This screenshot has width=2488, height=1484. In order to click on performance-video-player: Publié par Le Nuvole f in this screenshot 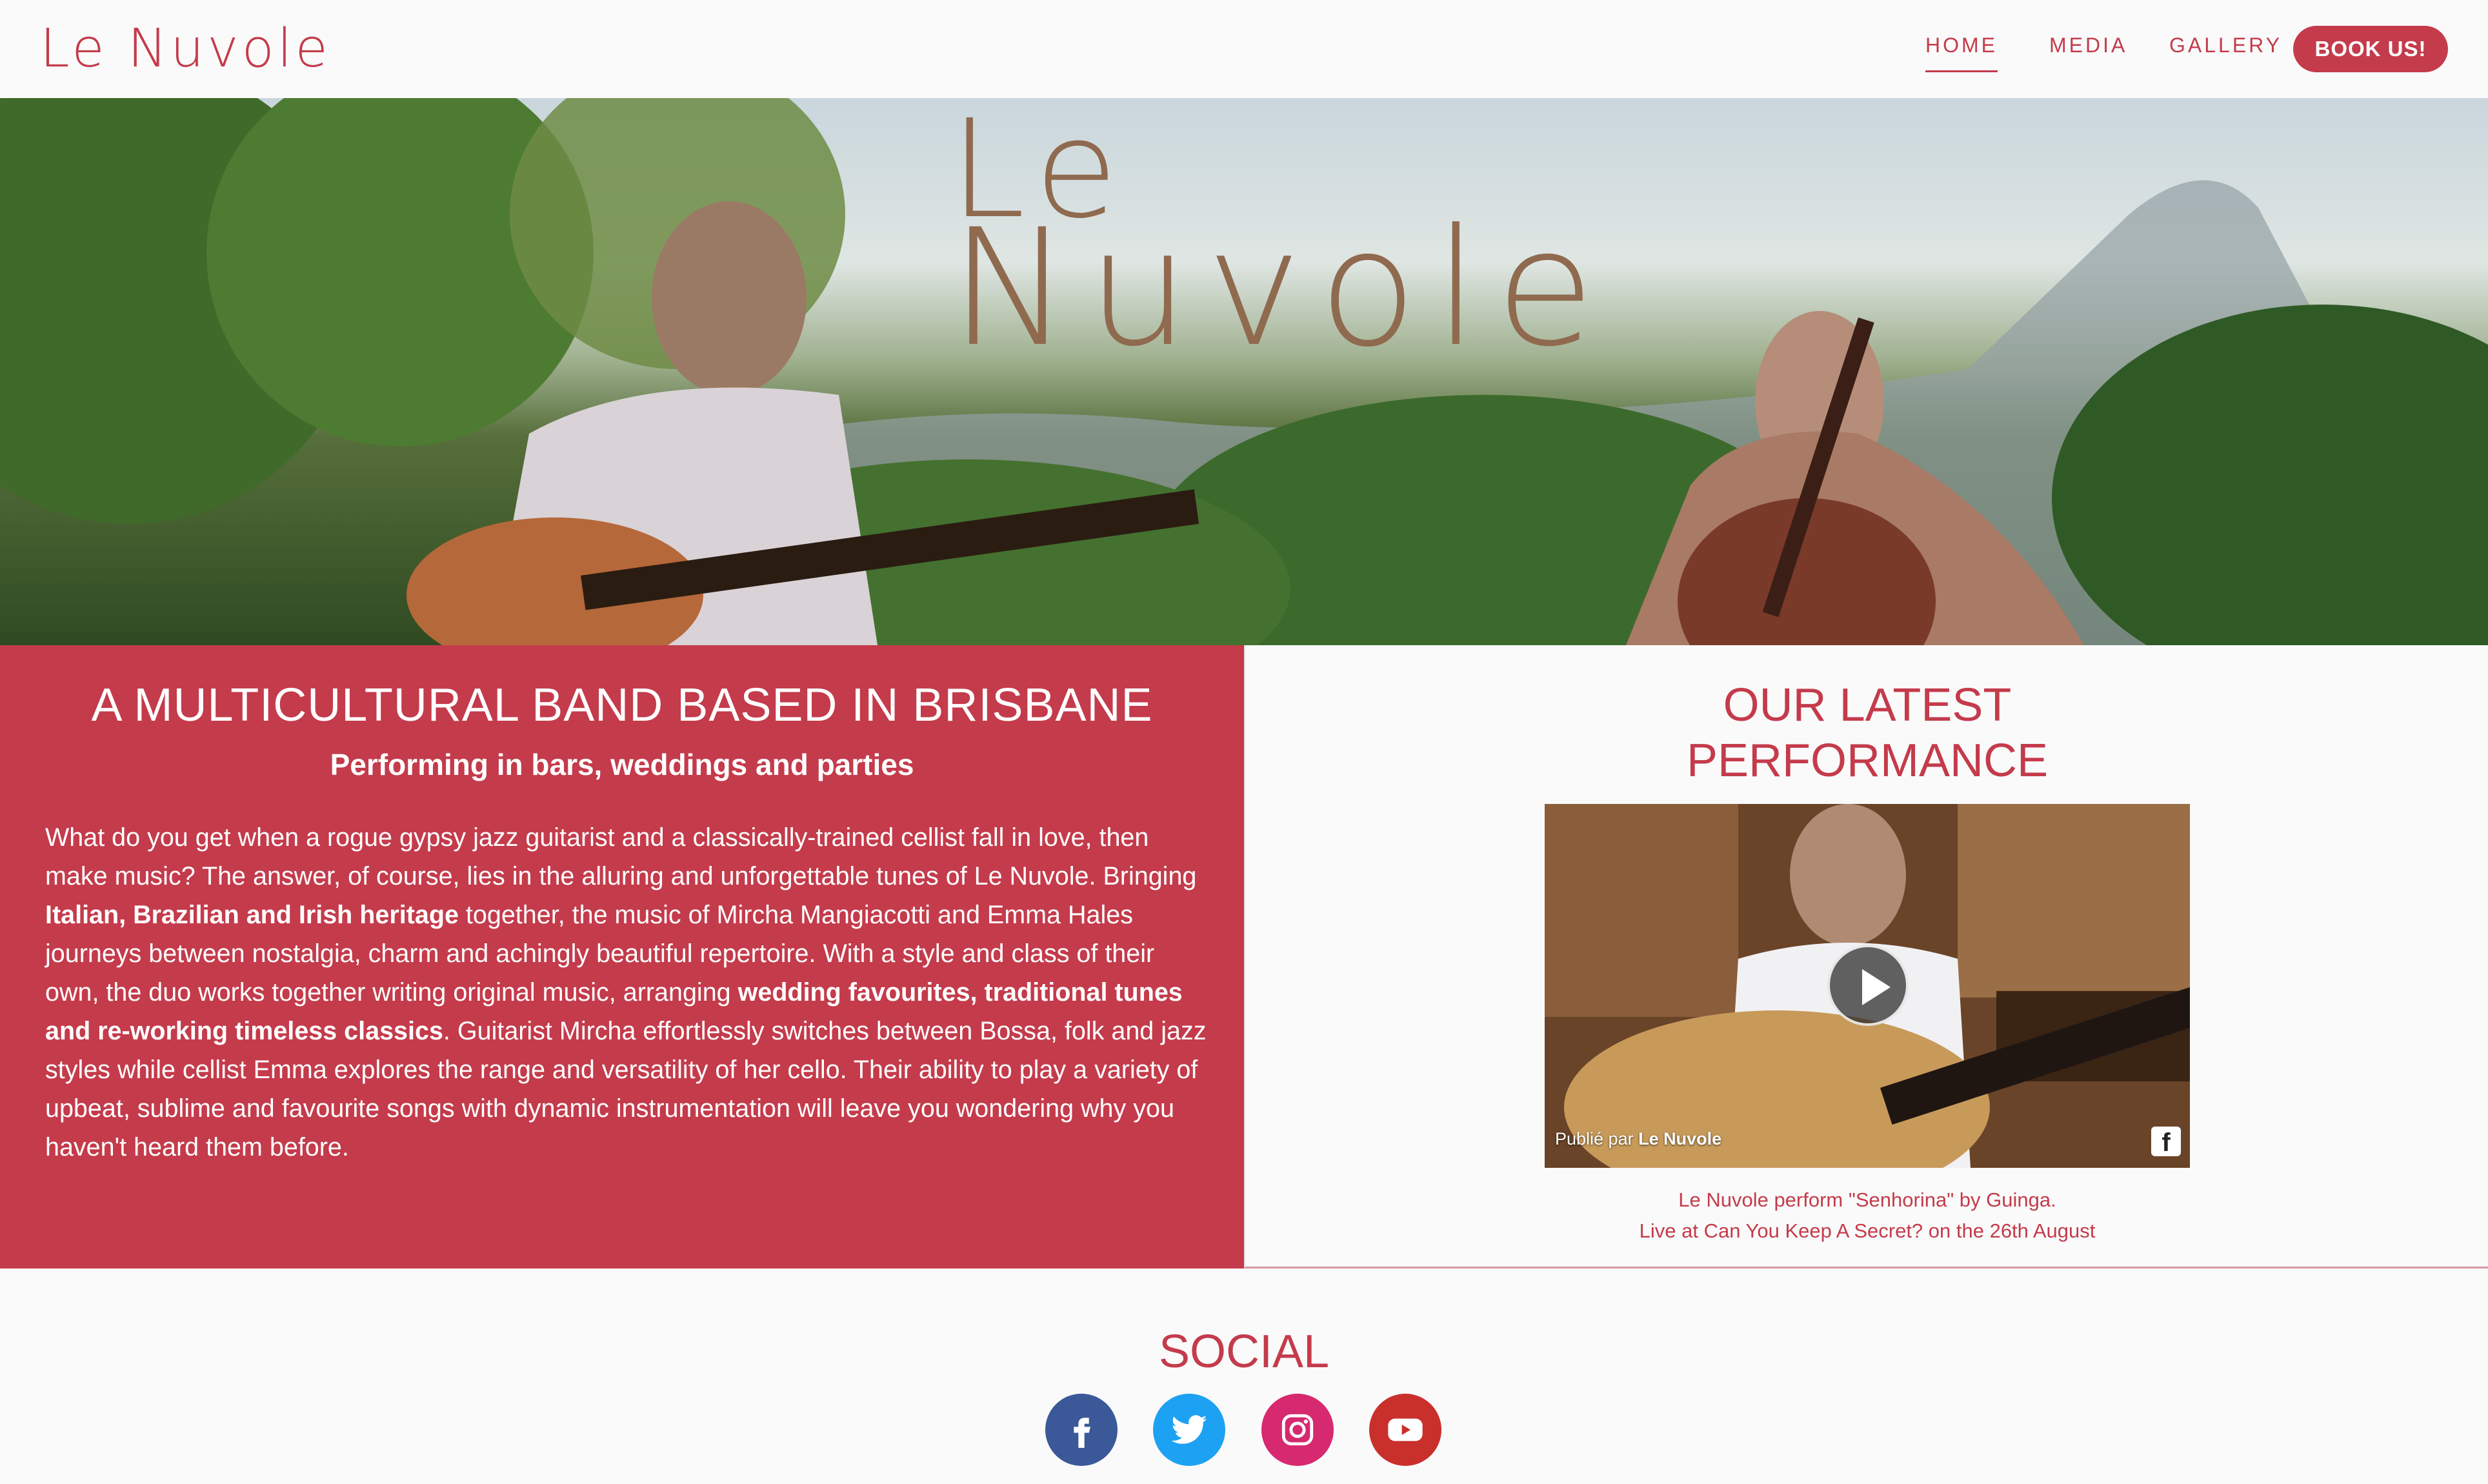, I will do `click(1868, 986)`.